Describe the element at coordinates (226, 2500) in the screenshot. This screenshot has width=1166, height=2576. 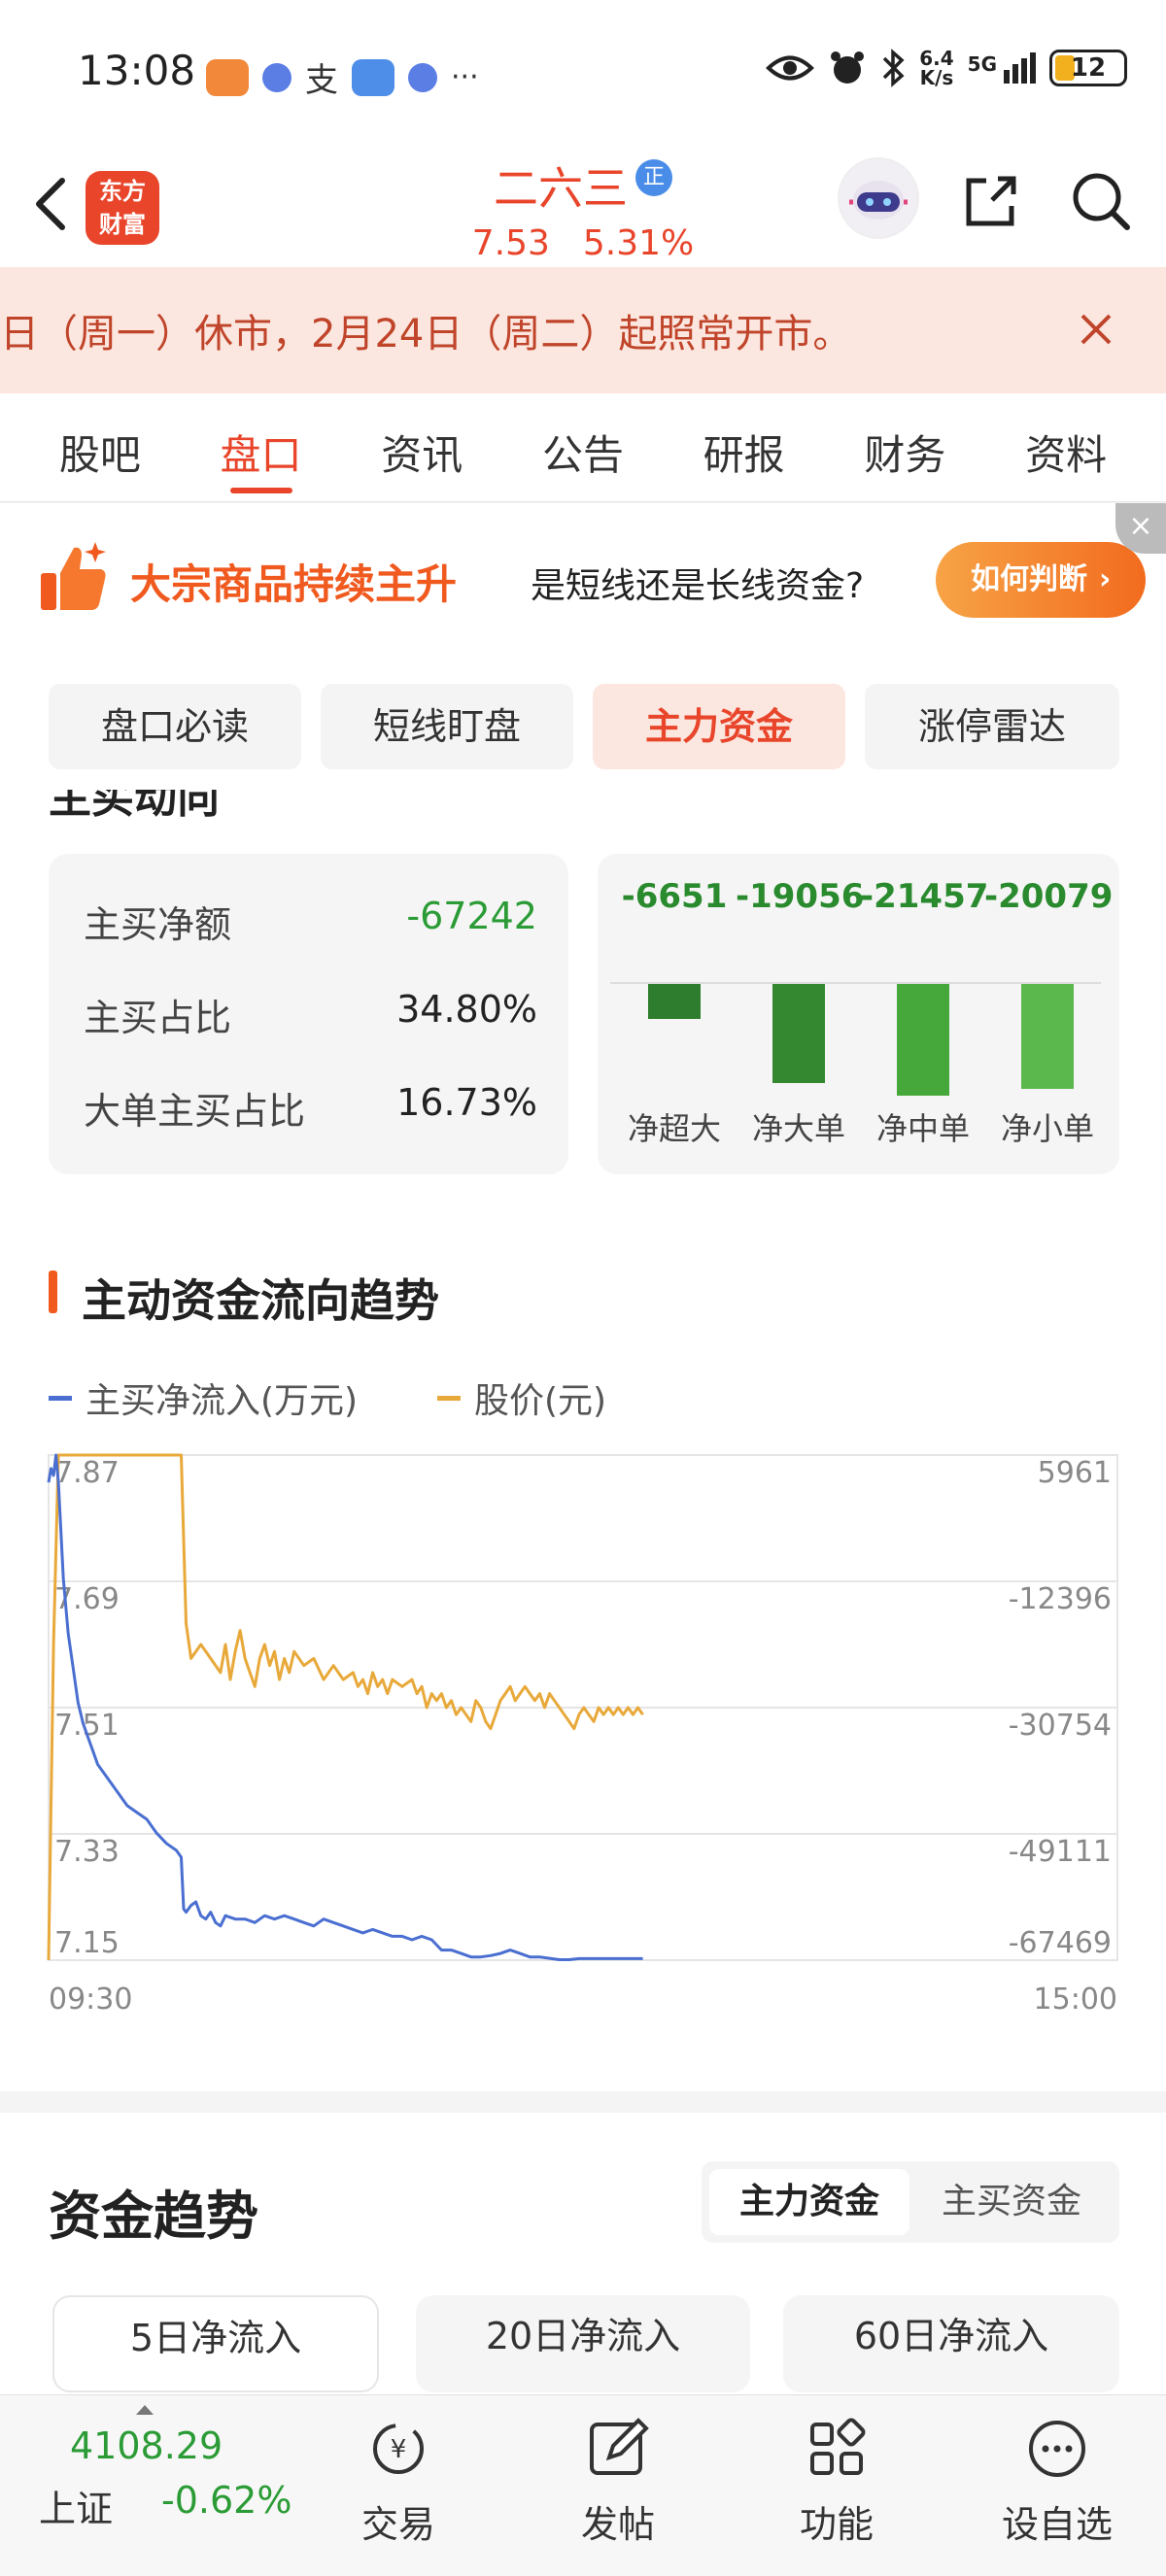
I see `index-change: -0.62%` at that location.